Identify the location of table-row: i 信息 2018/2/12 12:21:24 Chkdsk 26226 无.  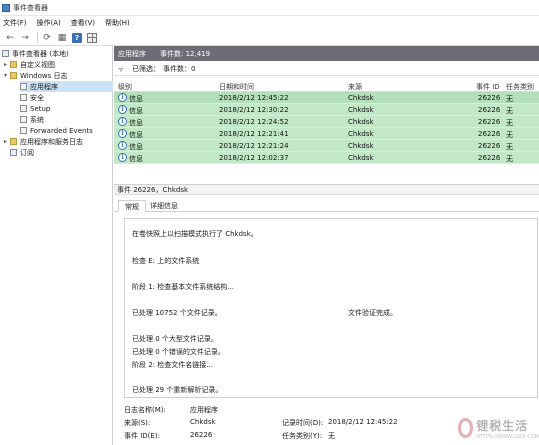
(326, 146).